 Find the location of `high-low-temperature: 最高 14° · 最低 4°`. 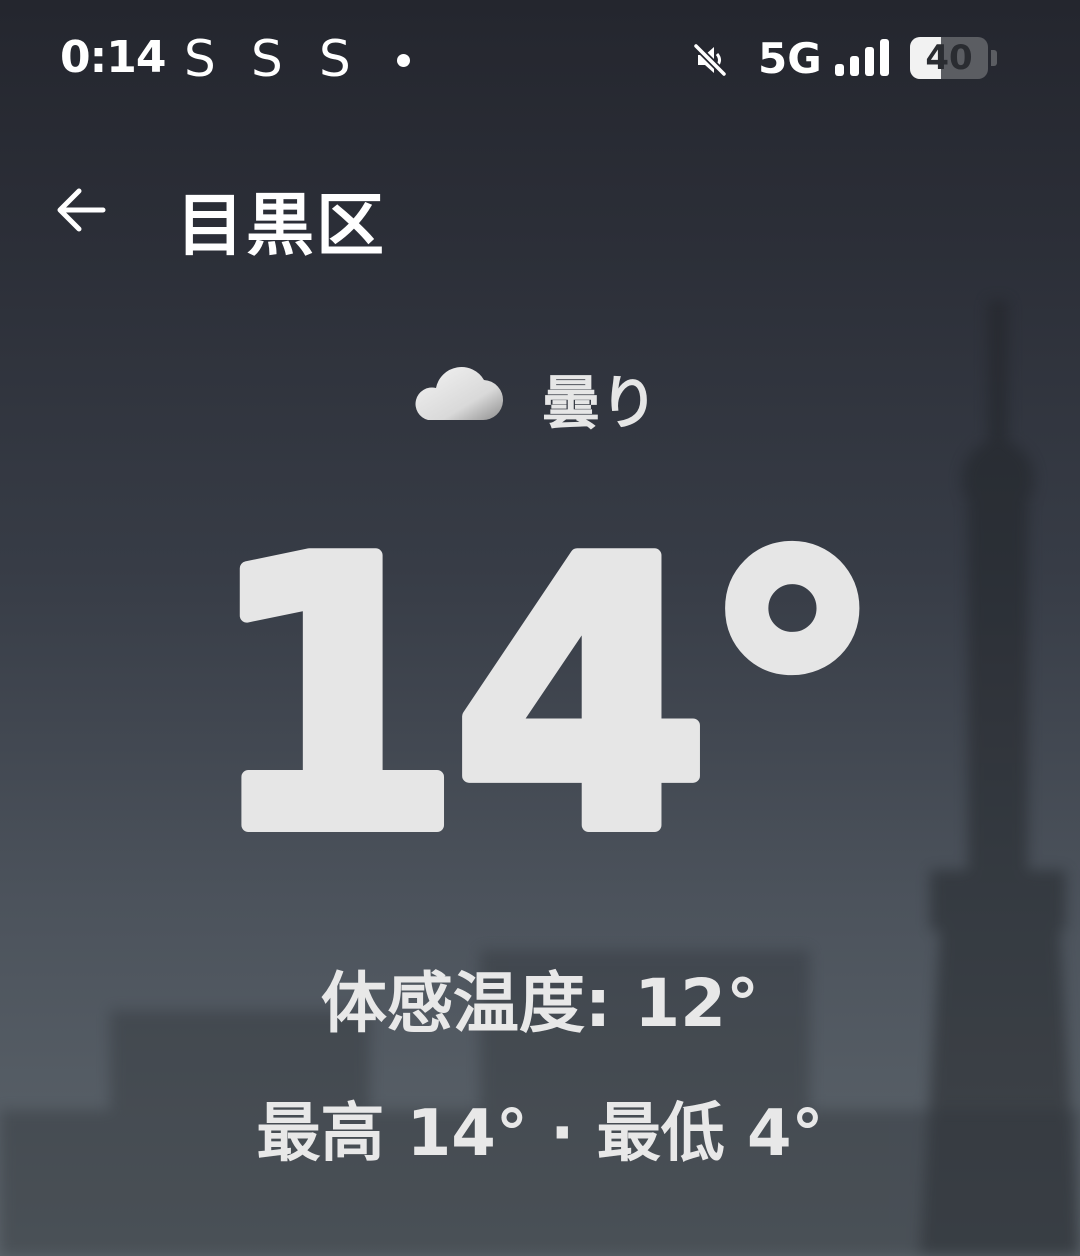

high-low-temperature: 最高 14° · 最低 4° is located at coordinates (540, 1134).